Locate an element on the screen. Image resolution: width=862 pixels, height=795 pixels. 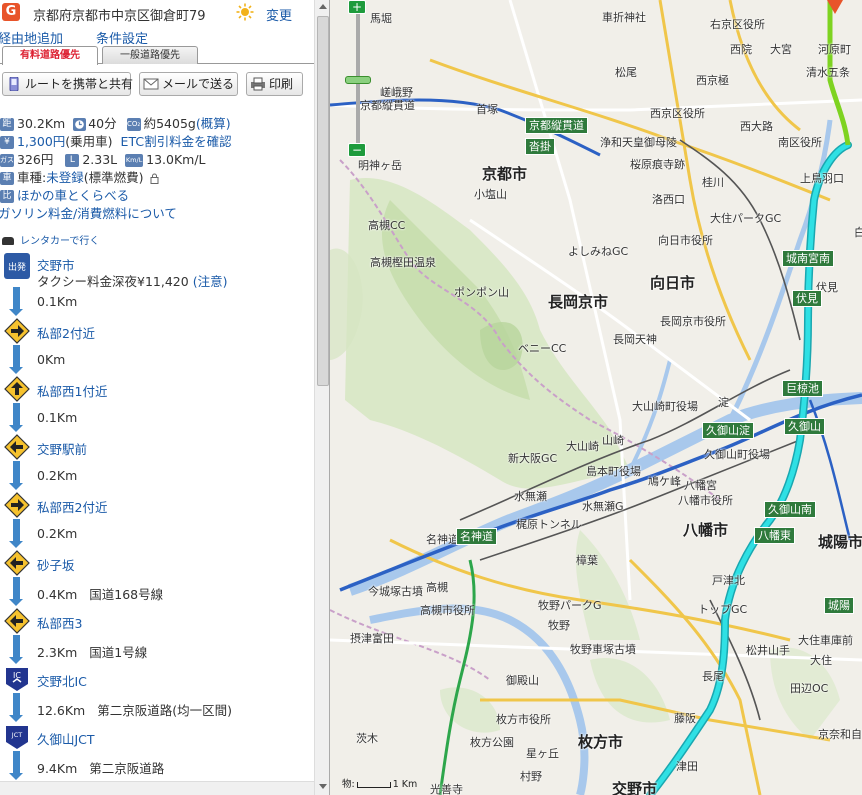
map-city-label: 交野市 is located at coordinates (635, 787).